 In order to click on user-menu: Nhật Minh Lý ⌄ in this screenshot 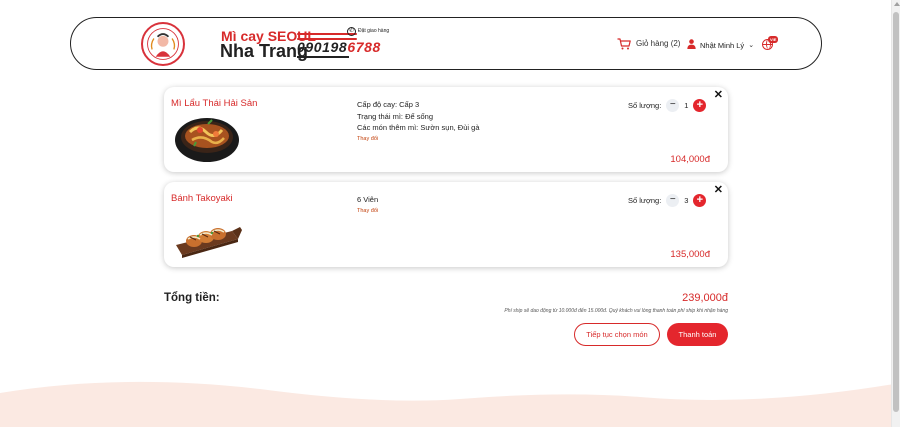, I will do `click(720, 45)`.